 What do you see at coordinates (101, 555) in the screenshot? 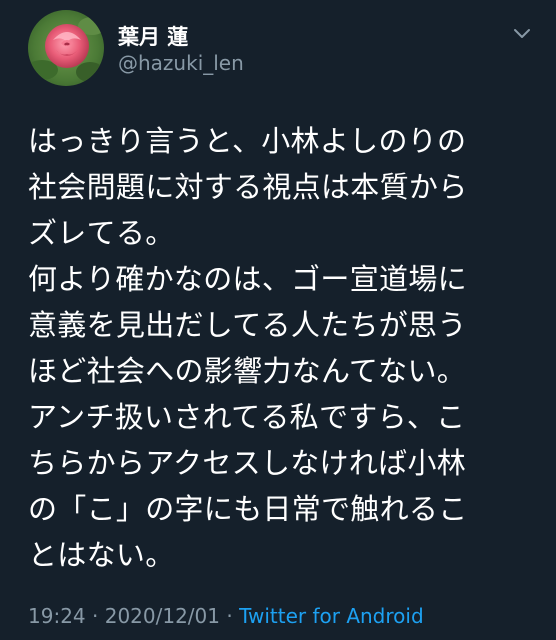
I see `tweet-line: とはない。` at bounding box center [101, 555].